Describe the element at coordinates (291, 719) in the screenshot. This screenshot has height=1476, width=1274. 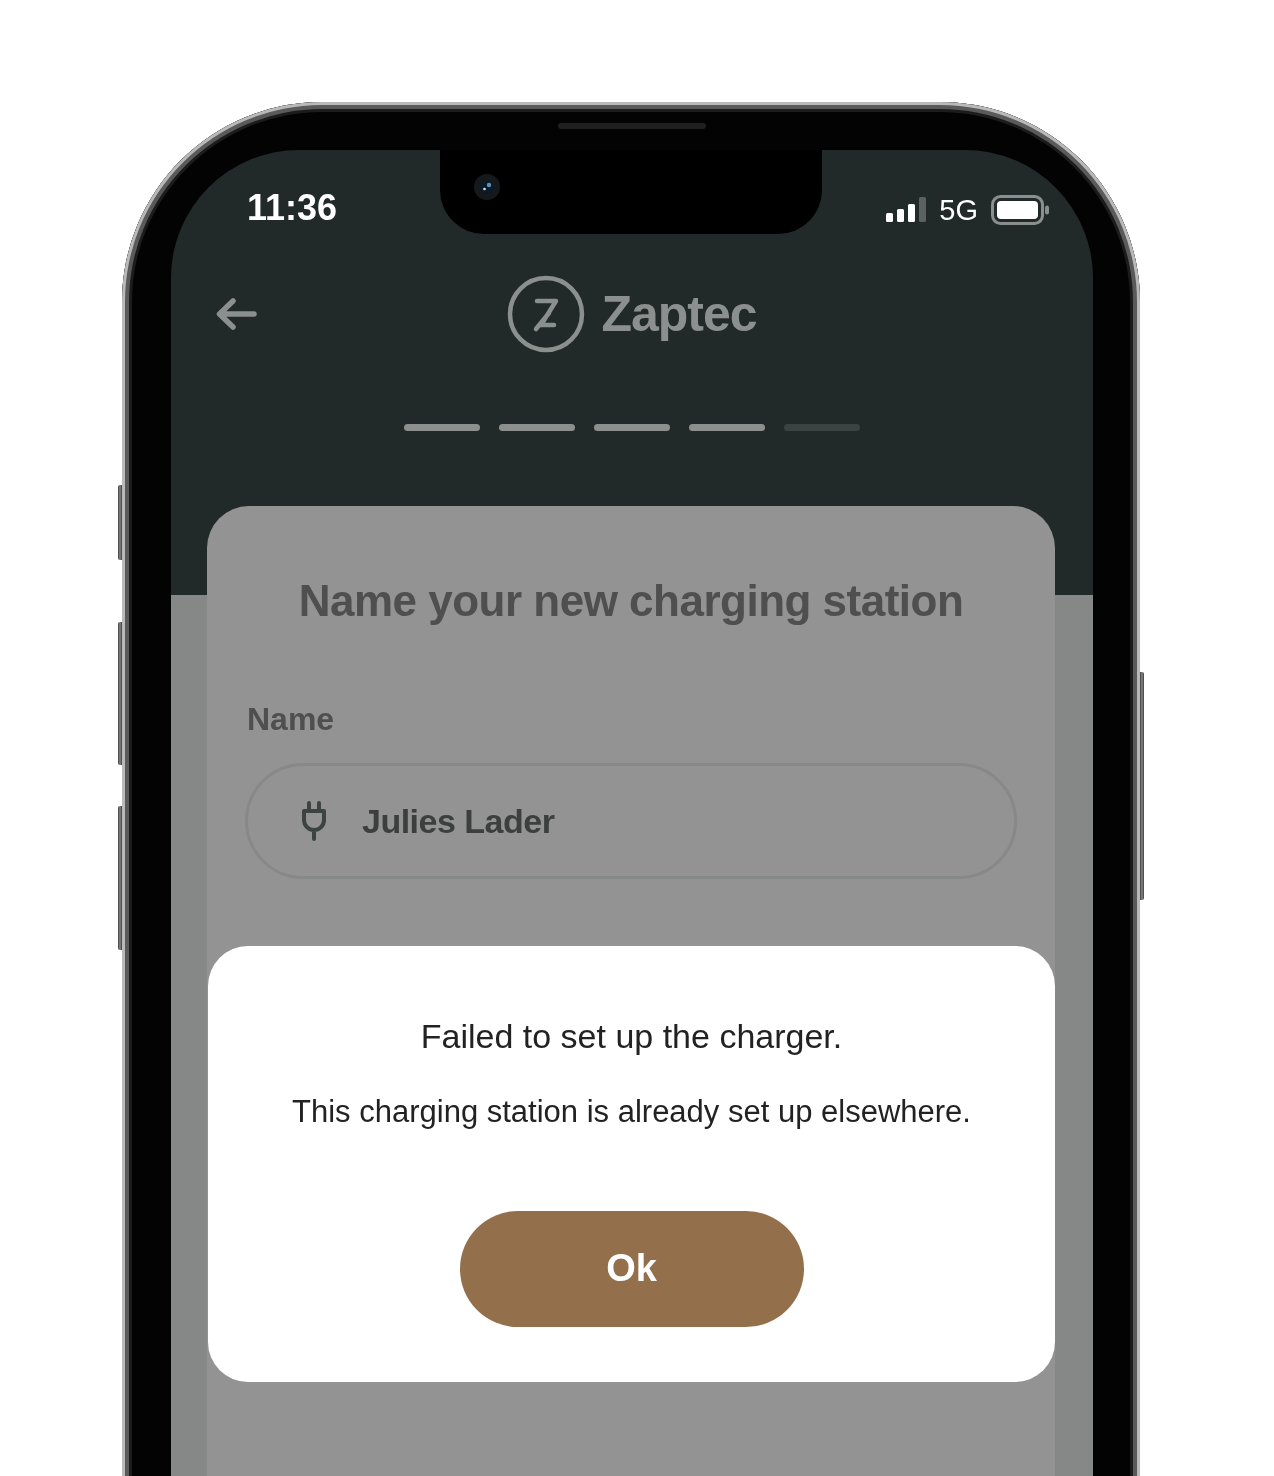
I see `field-label: Name` at that location.